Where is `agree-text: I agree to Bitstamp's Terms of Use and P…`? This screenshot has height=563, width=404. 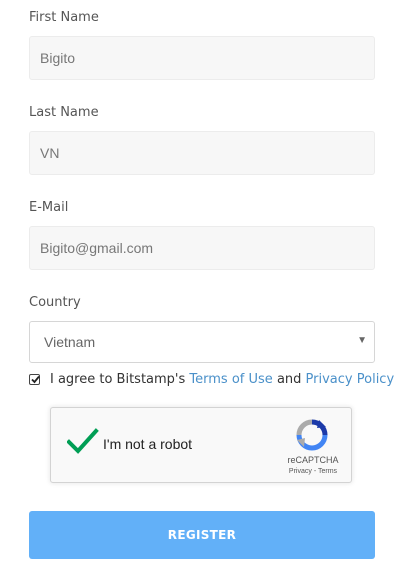
agree-text: I agree to Bitstamp's Terms of Use and P… is located at coordinates (222, 379).